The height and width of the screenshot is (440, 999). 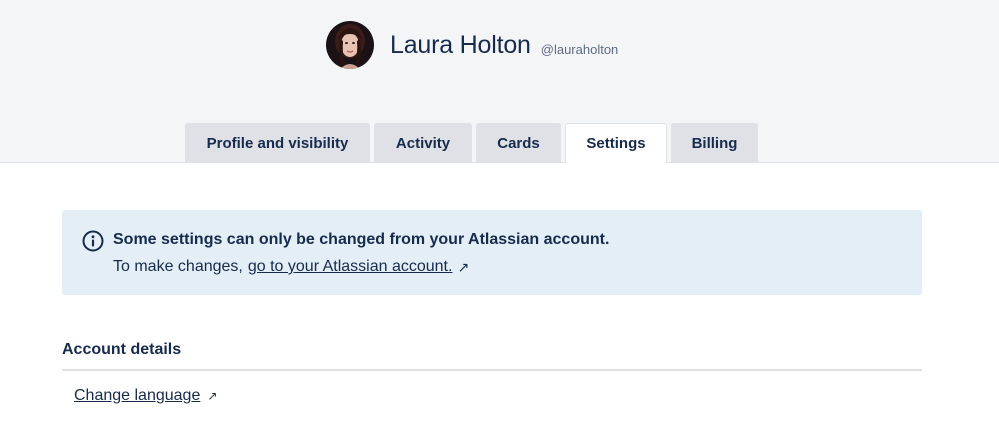 I want to click on avatar-image, so click(x=350, y=45).